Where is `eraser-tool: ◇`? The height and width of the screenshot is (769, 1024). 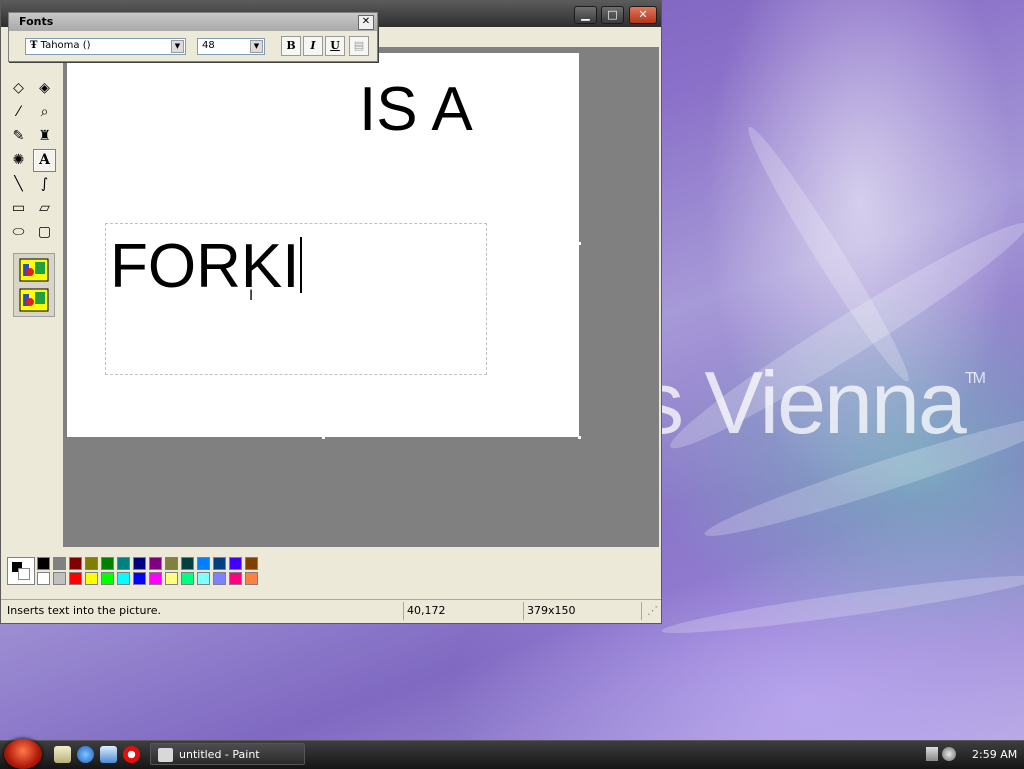 eraser-tool: ◇ is located at coordinates (18, 88).